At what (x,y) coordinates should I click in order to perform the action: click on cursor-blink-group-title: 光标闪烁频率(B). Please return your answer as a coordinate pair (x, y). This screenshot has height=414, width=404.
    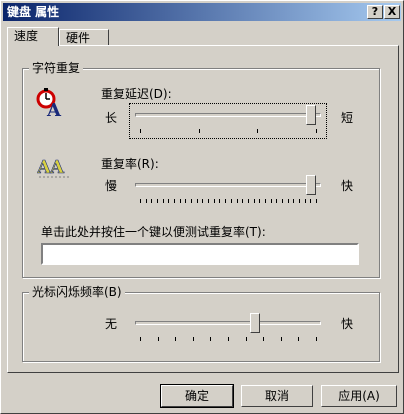
    Looking at the image, I should click on (77, 292).